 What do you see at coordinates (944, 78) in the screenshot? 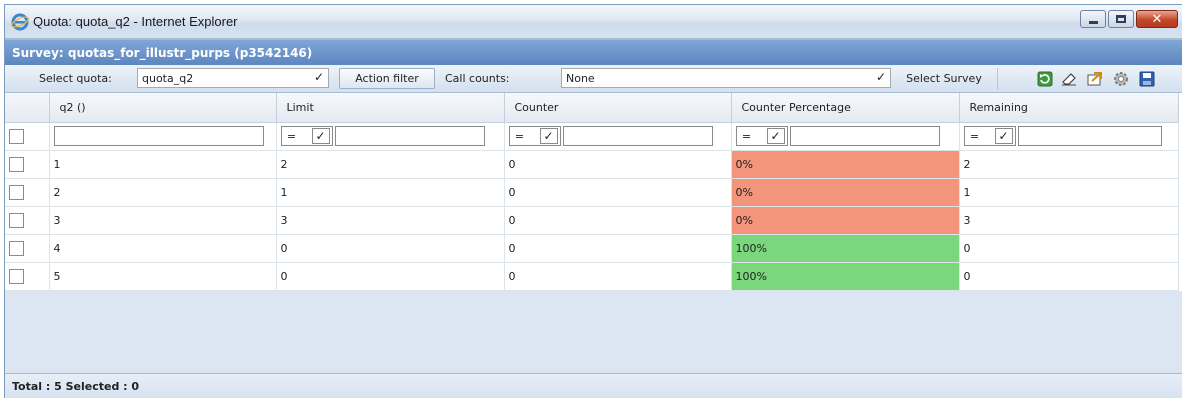
I see `select-survey-button: Select Survey` at bounding box center [944, 78].